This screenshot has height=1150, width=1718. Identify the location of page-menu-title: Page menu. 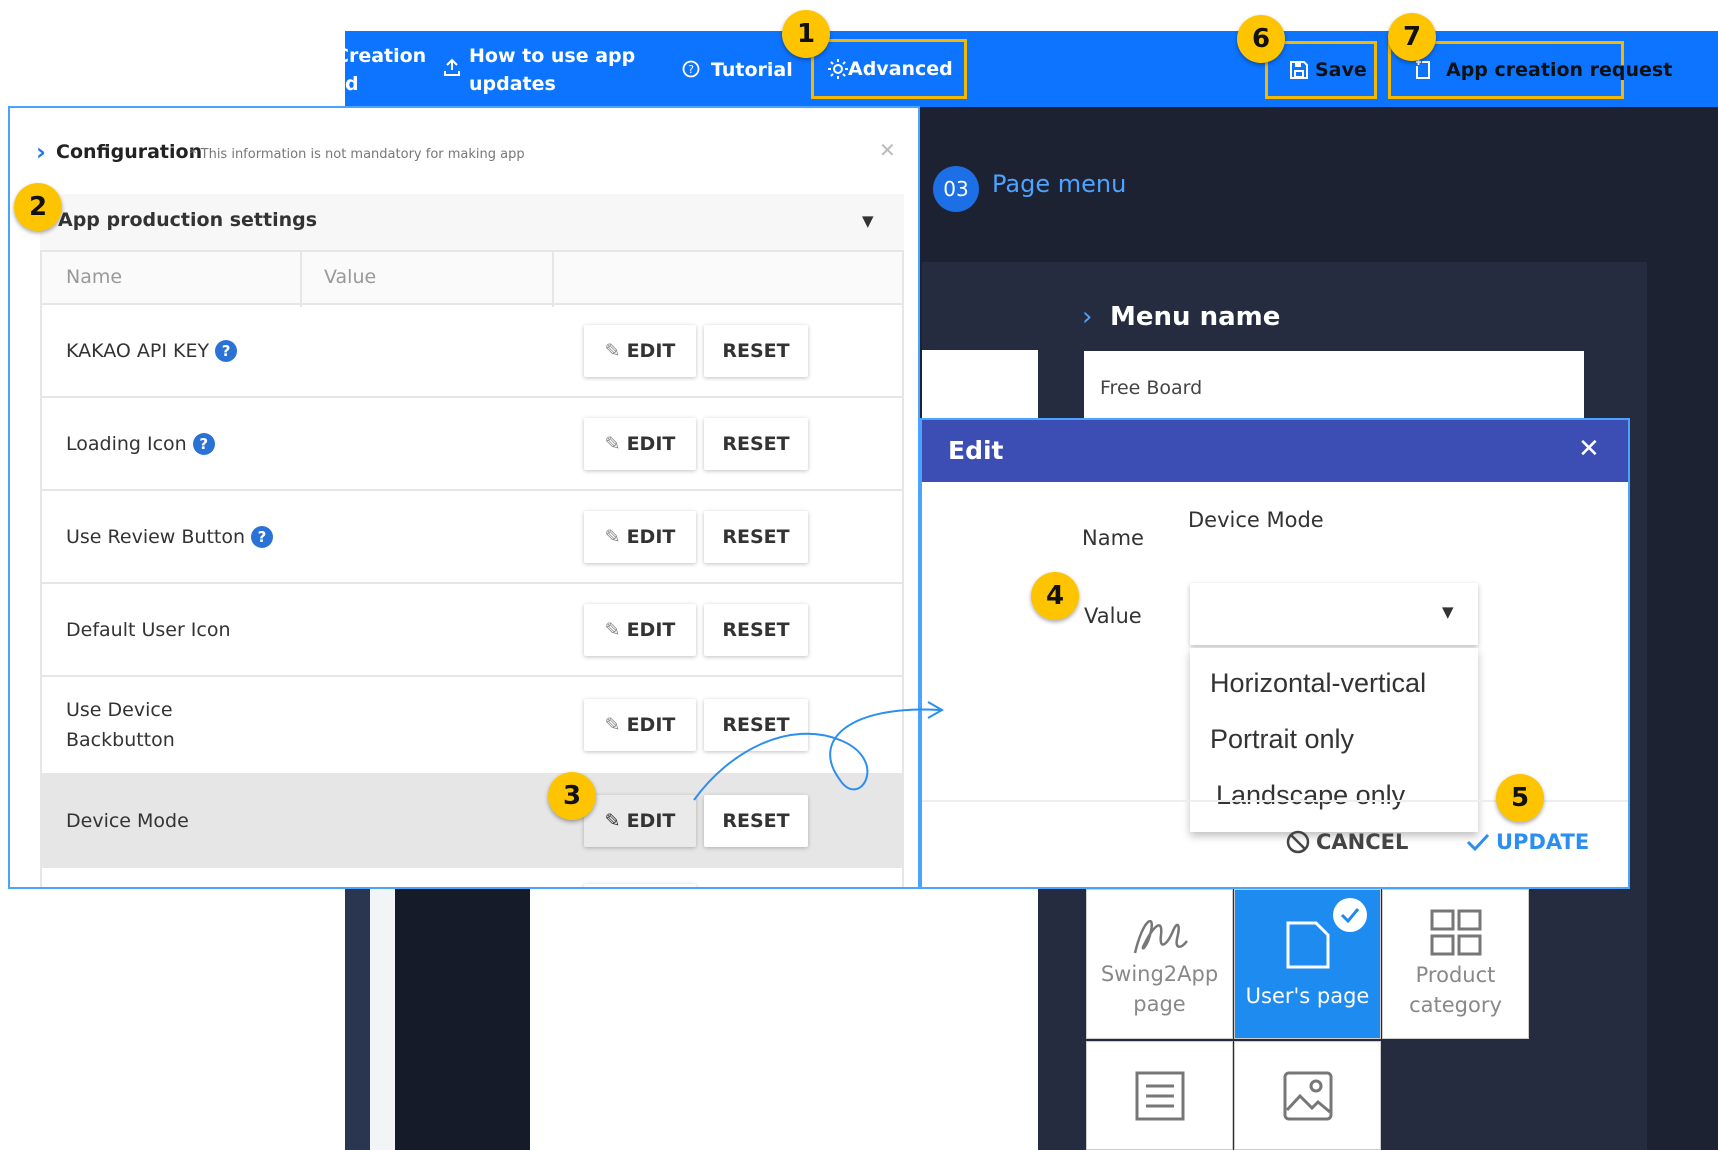
(1059, 184).